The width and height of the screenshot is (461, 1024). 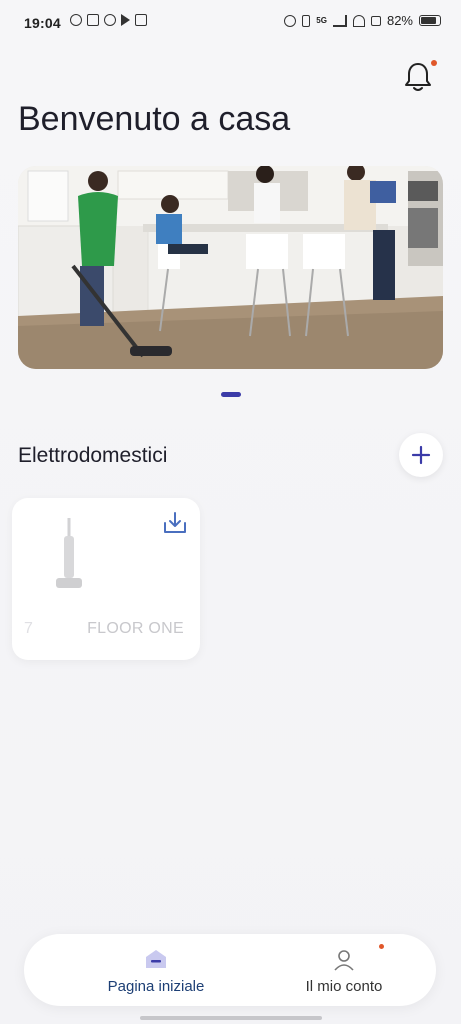 What do you see at coordinates (290, 20) in the screenshot?
I see `alarm-icon` at bounding box center [290, 20].